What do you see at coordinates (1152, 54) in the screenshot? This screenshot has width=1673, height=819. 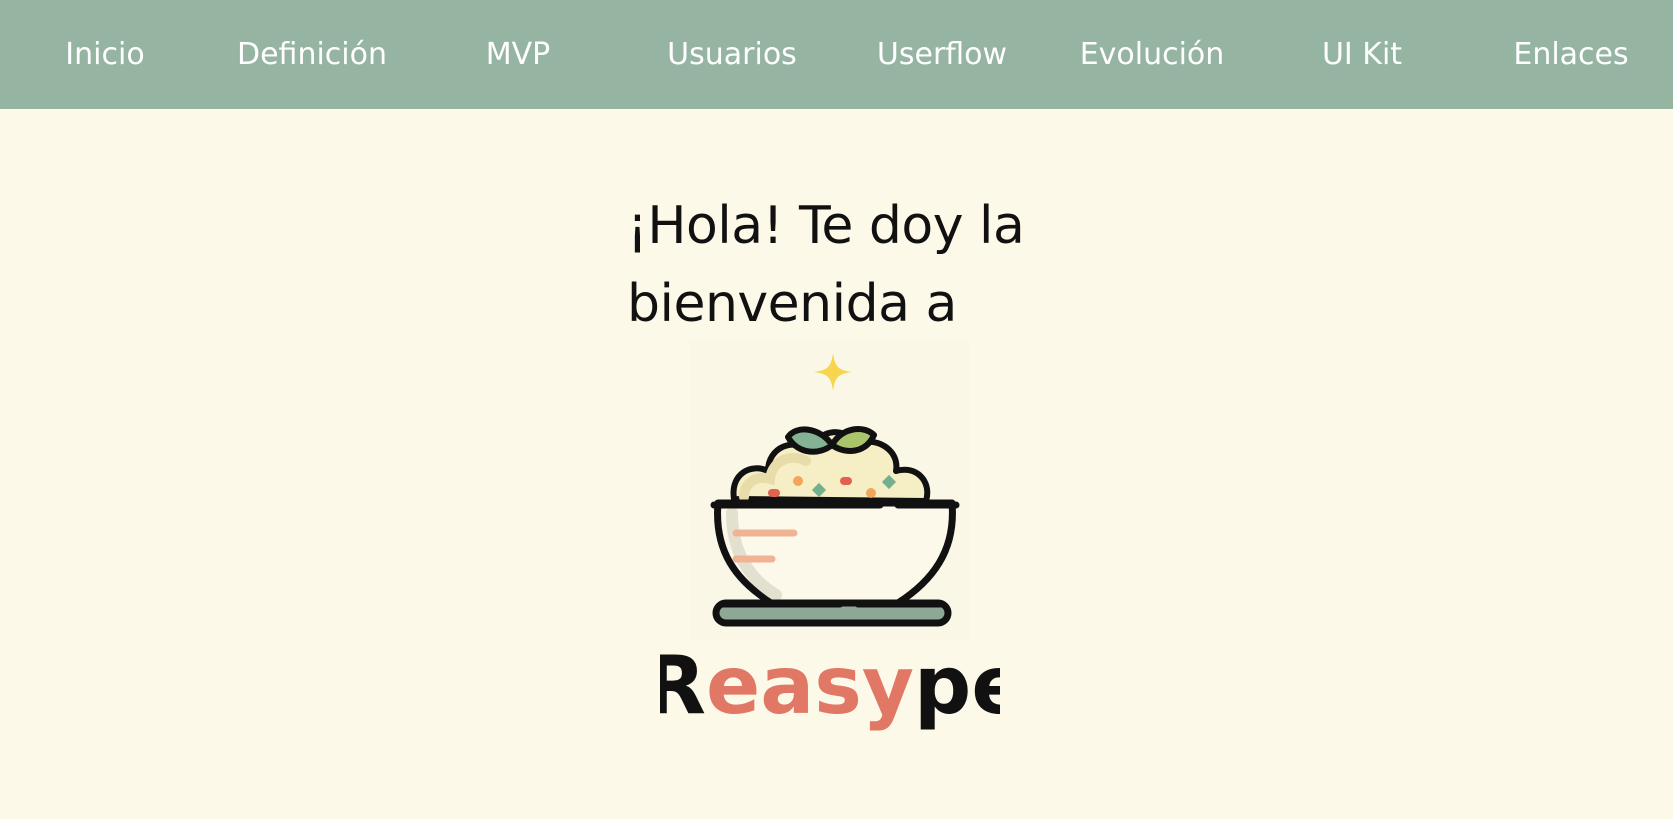 I see `nav-link-evolucion: Evolución` at bounding box center [1152, 54].